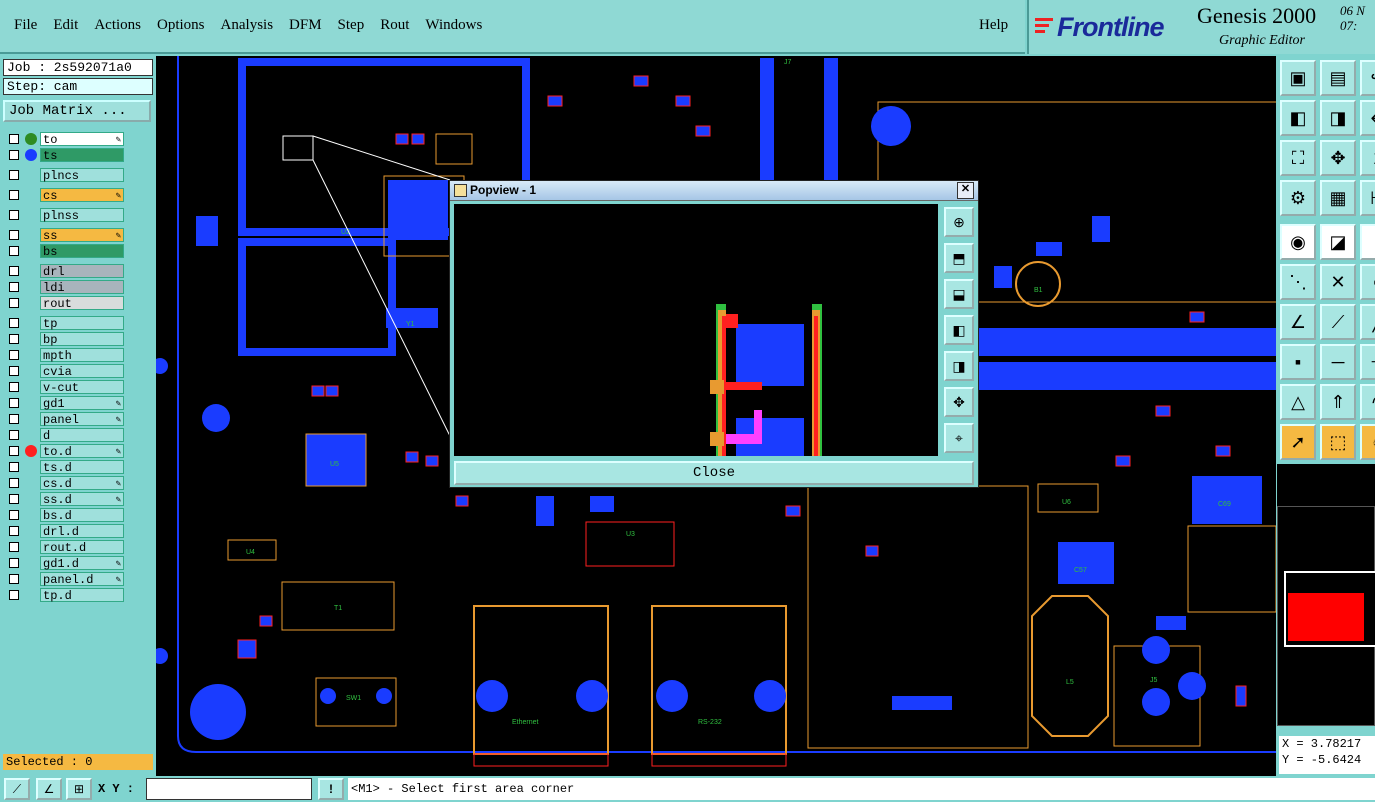  I want to click on fit-profile-icon: ✥, so click(1338, 158).